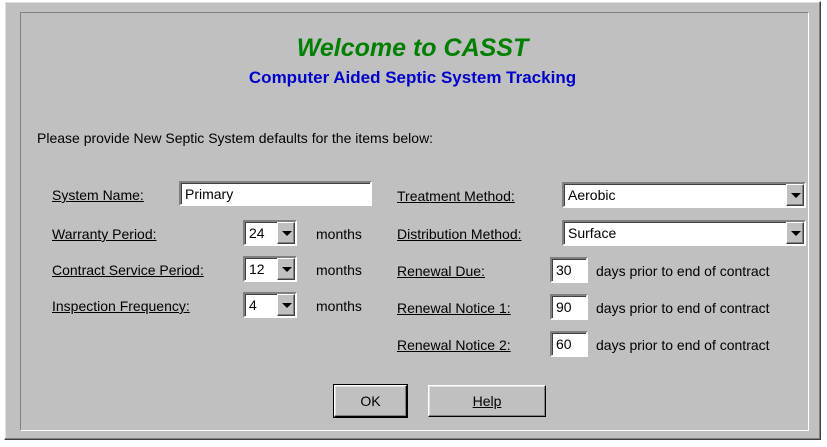 This screenshot has width=827, height=447. What do you see at coordinates (592, 195) in the screenshot?
I see `treatment-method-value: Aerobic` at bounding box center [592, 195].